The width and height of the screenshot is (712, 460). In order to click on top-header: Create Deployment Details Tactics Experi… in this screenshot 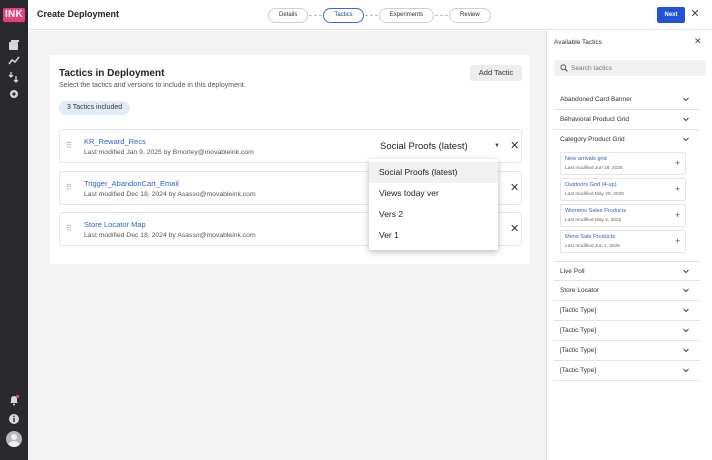, I will do `click(370, 15)`.